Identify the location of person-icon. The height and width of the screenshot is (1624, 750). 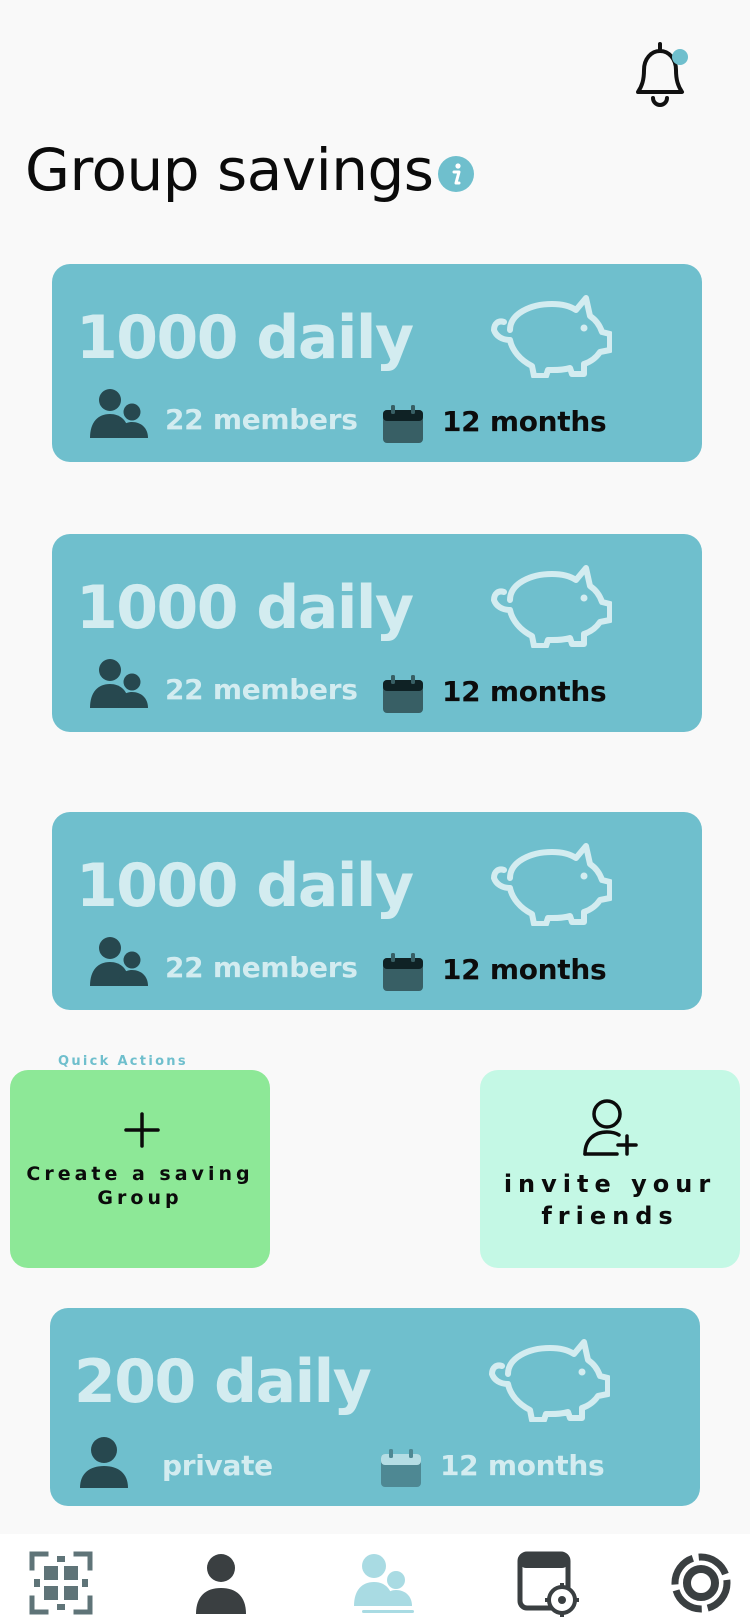
(104, 1462).